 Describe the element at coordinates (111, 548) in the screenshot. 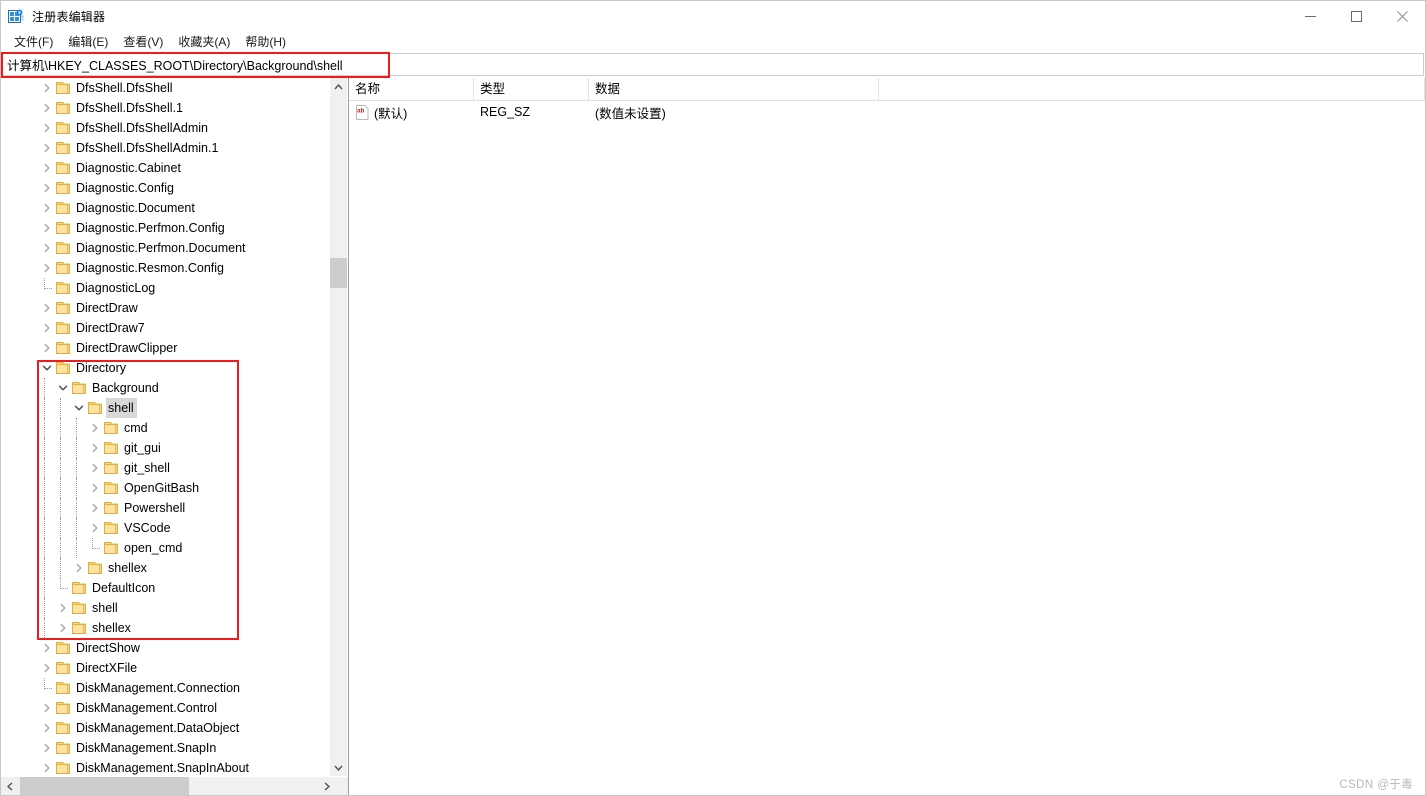

I see `folder-icon` at that location.